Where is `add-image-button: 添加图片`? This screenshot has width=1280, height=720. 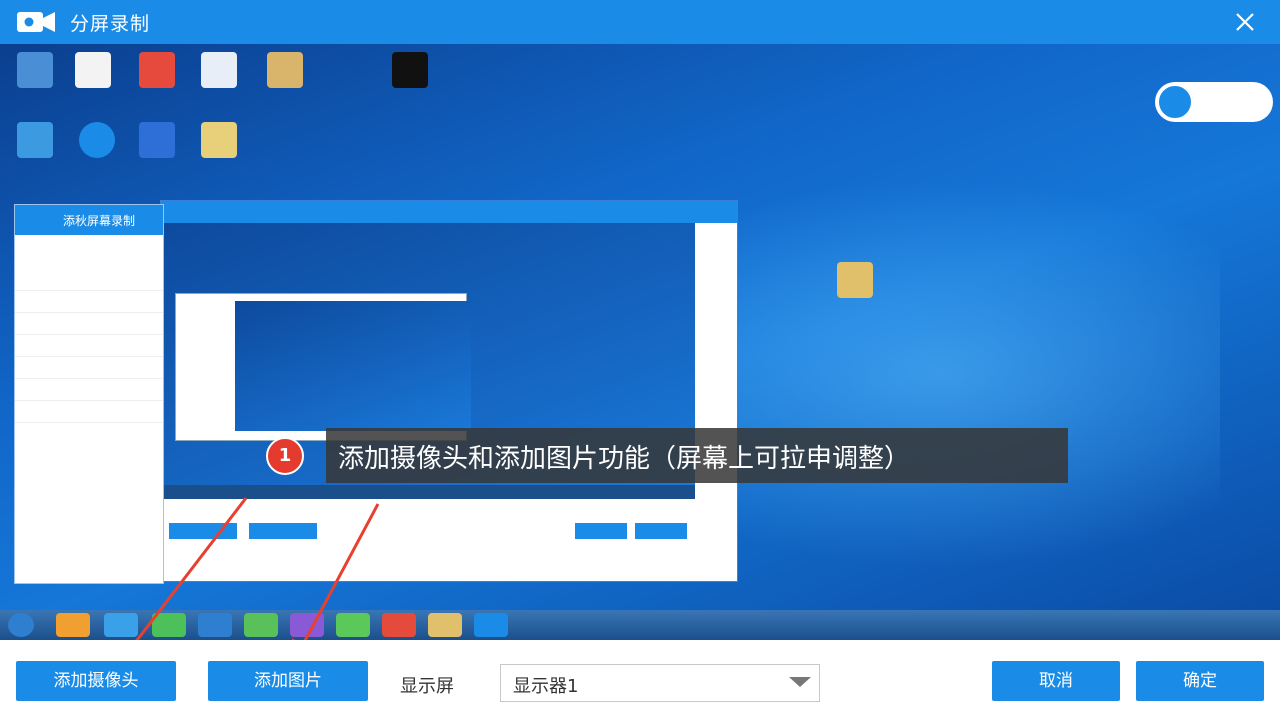
add-image-button: 添加图片 is located at coordinates (288, 681).